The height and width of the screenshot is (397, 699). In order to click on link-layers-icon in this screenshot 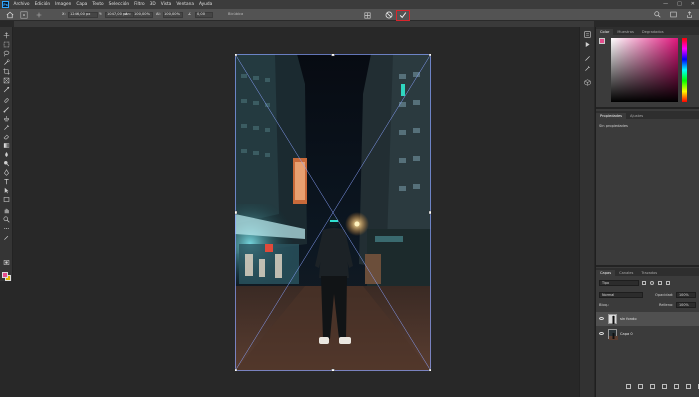, I will do `click(628, 386)`.